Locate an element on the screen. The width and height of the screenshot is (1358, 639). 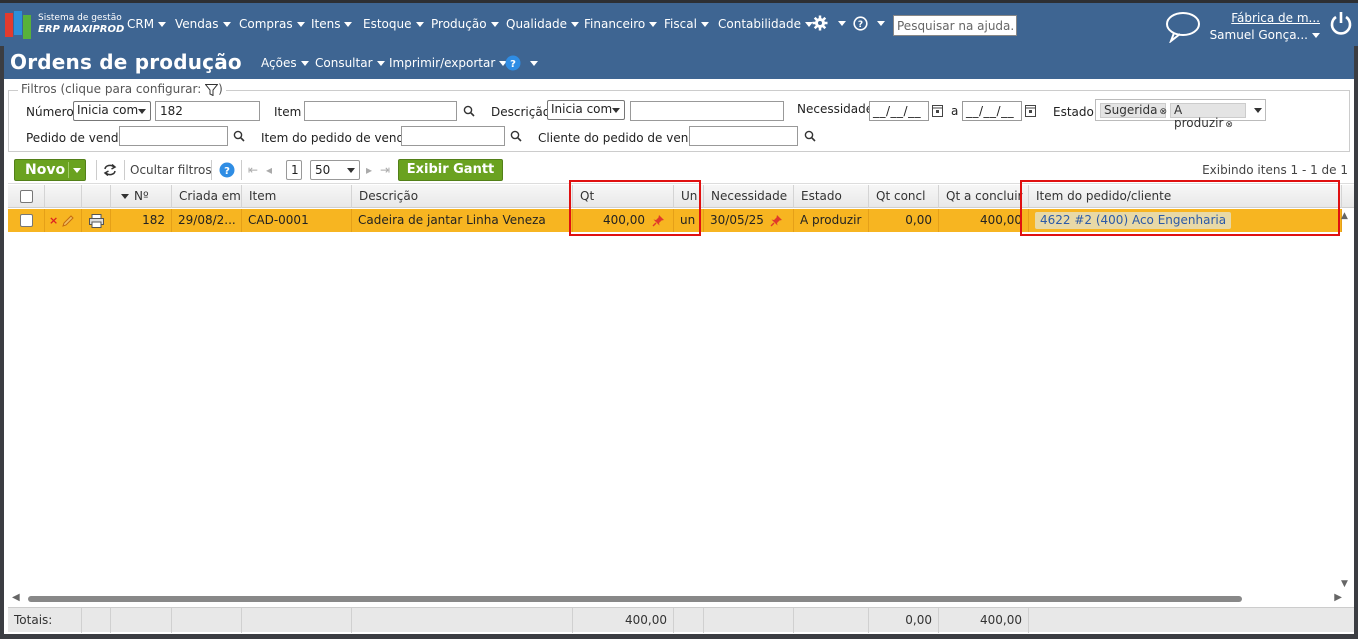
descricao-input is located at coordinates (707, 111).